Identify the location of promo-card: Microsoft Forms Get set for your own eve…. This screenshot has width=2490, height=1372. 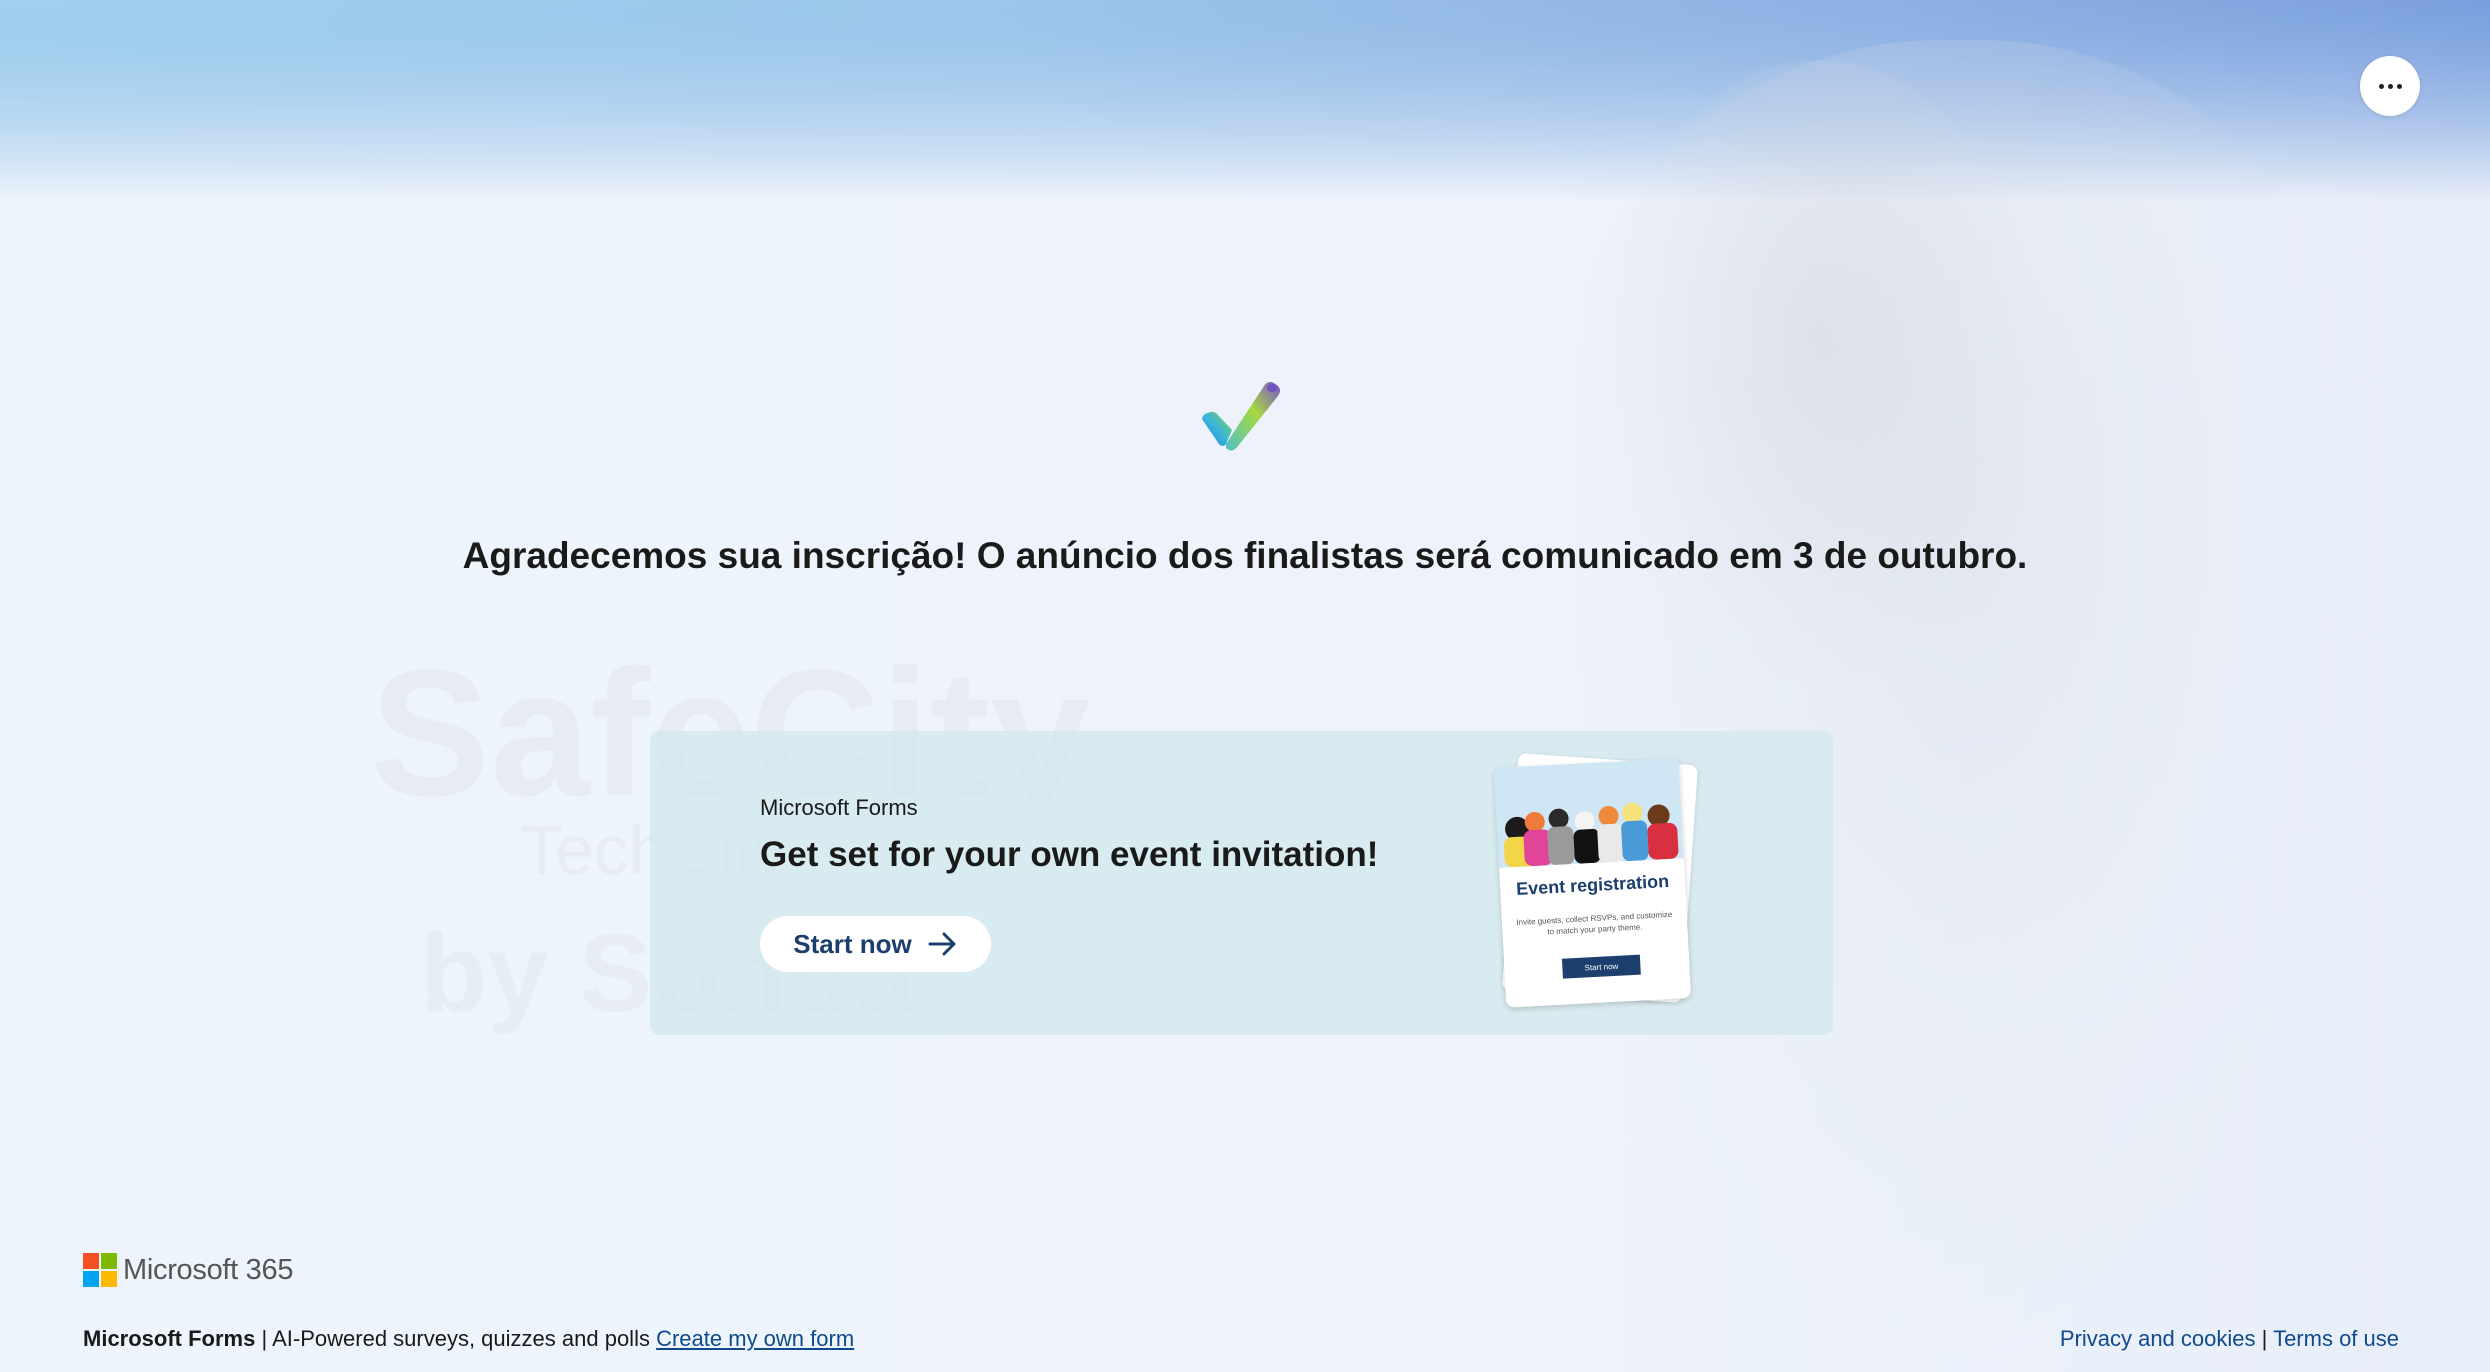
(1241, 883).